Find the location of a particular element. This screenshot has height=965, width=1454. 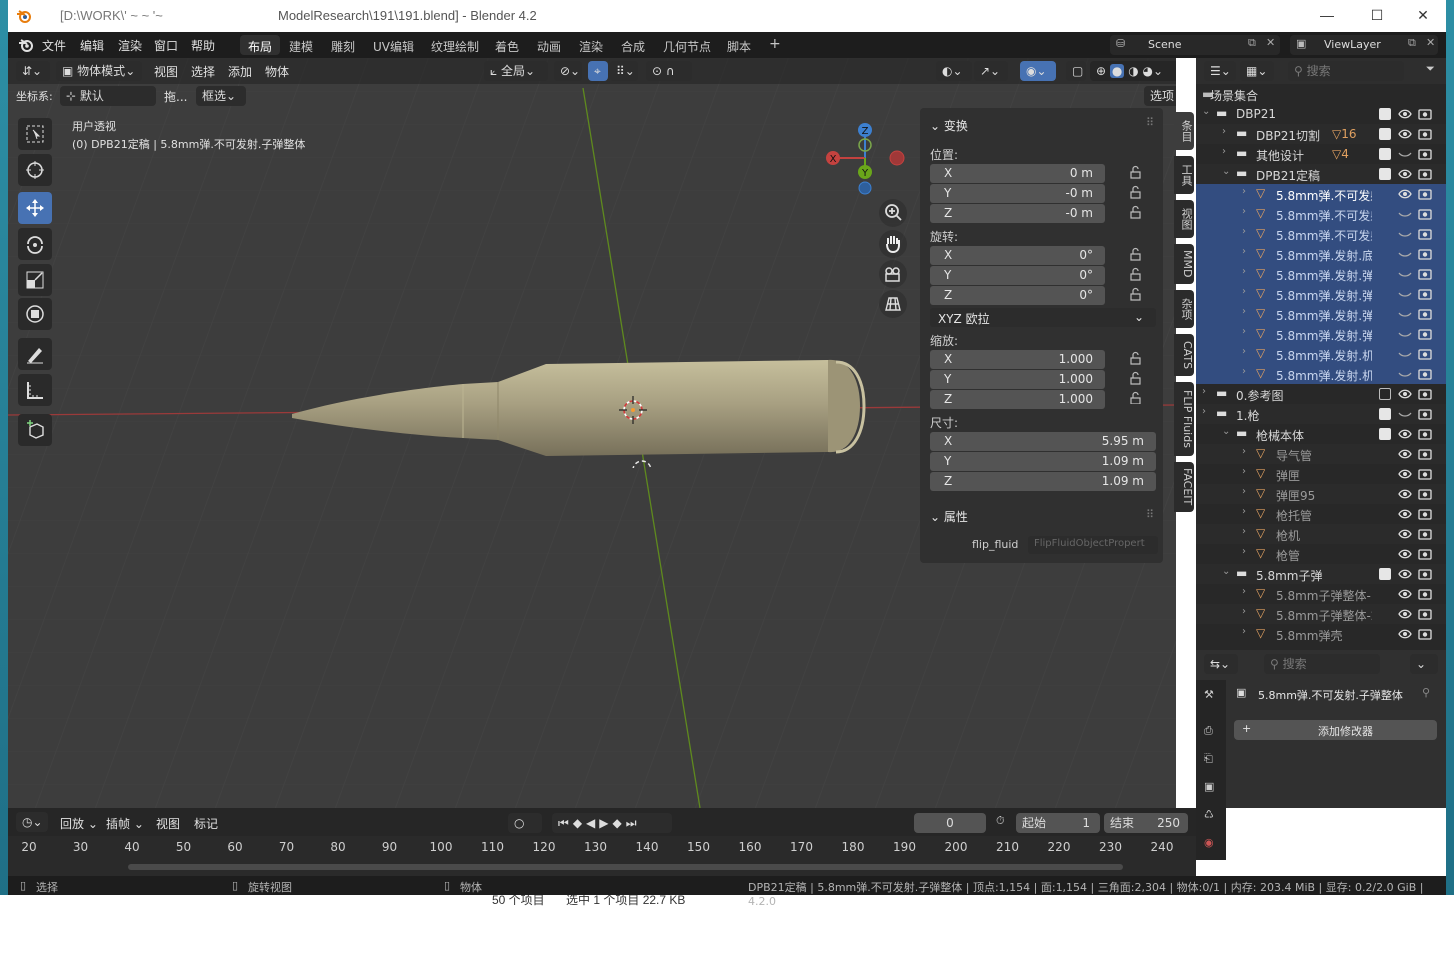

jump-start-icon: ⏮ is located at coordinates (565, 823).